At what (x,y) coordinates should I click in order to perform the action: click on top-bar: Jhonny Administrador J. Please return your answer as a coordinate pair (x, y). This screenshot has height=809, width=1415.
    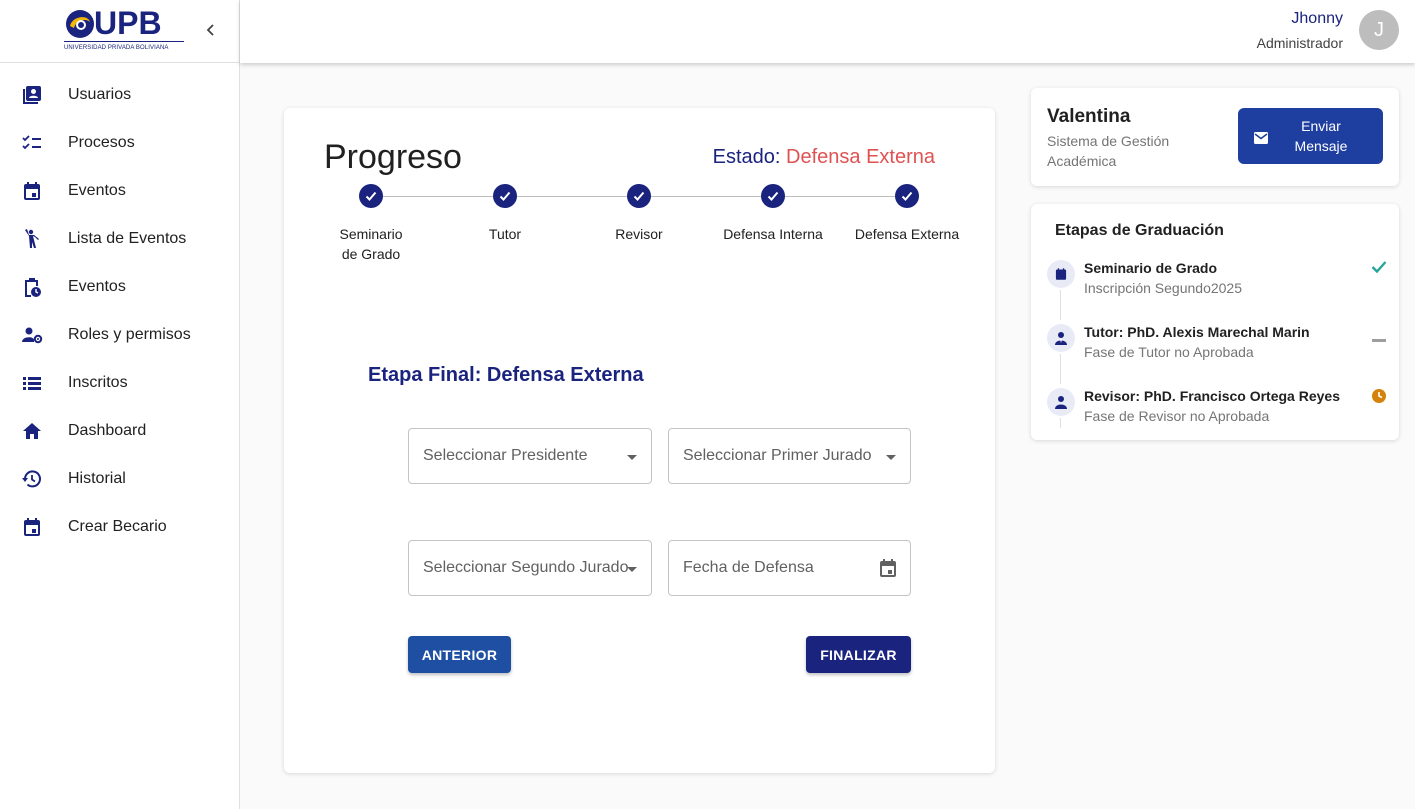
    Looking at the image, I should click on (827, 31).